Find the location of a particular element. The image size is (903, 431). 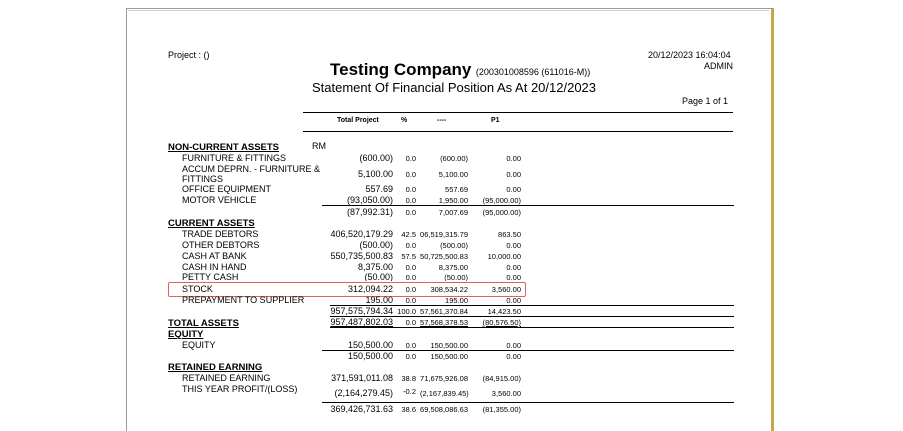

row-label: EQUITY is located at coordinates (199, 345).